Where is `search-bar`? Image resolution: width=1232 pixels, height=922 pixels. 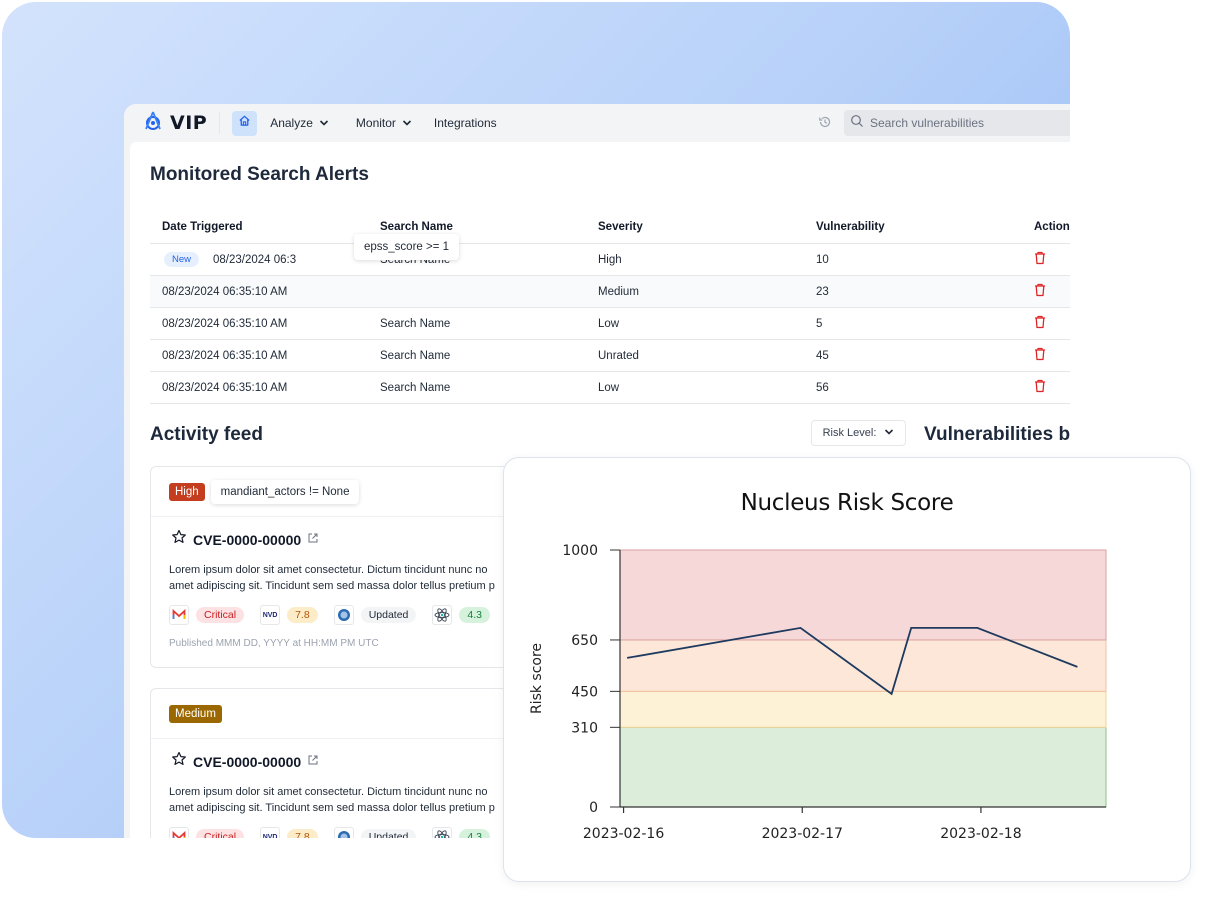
search-bar is located at coordinates (957, 123).